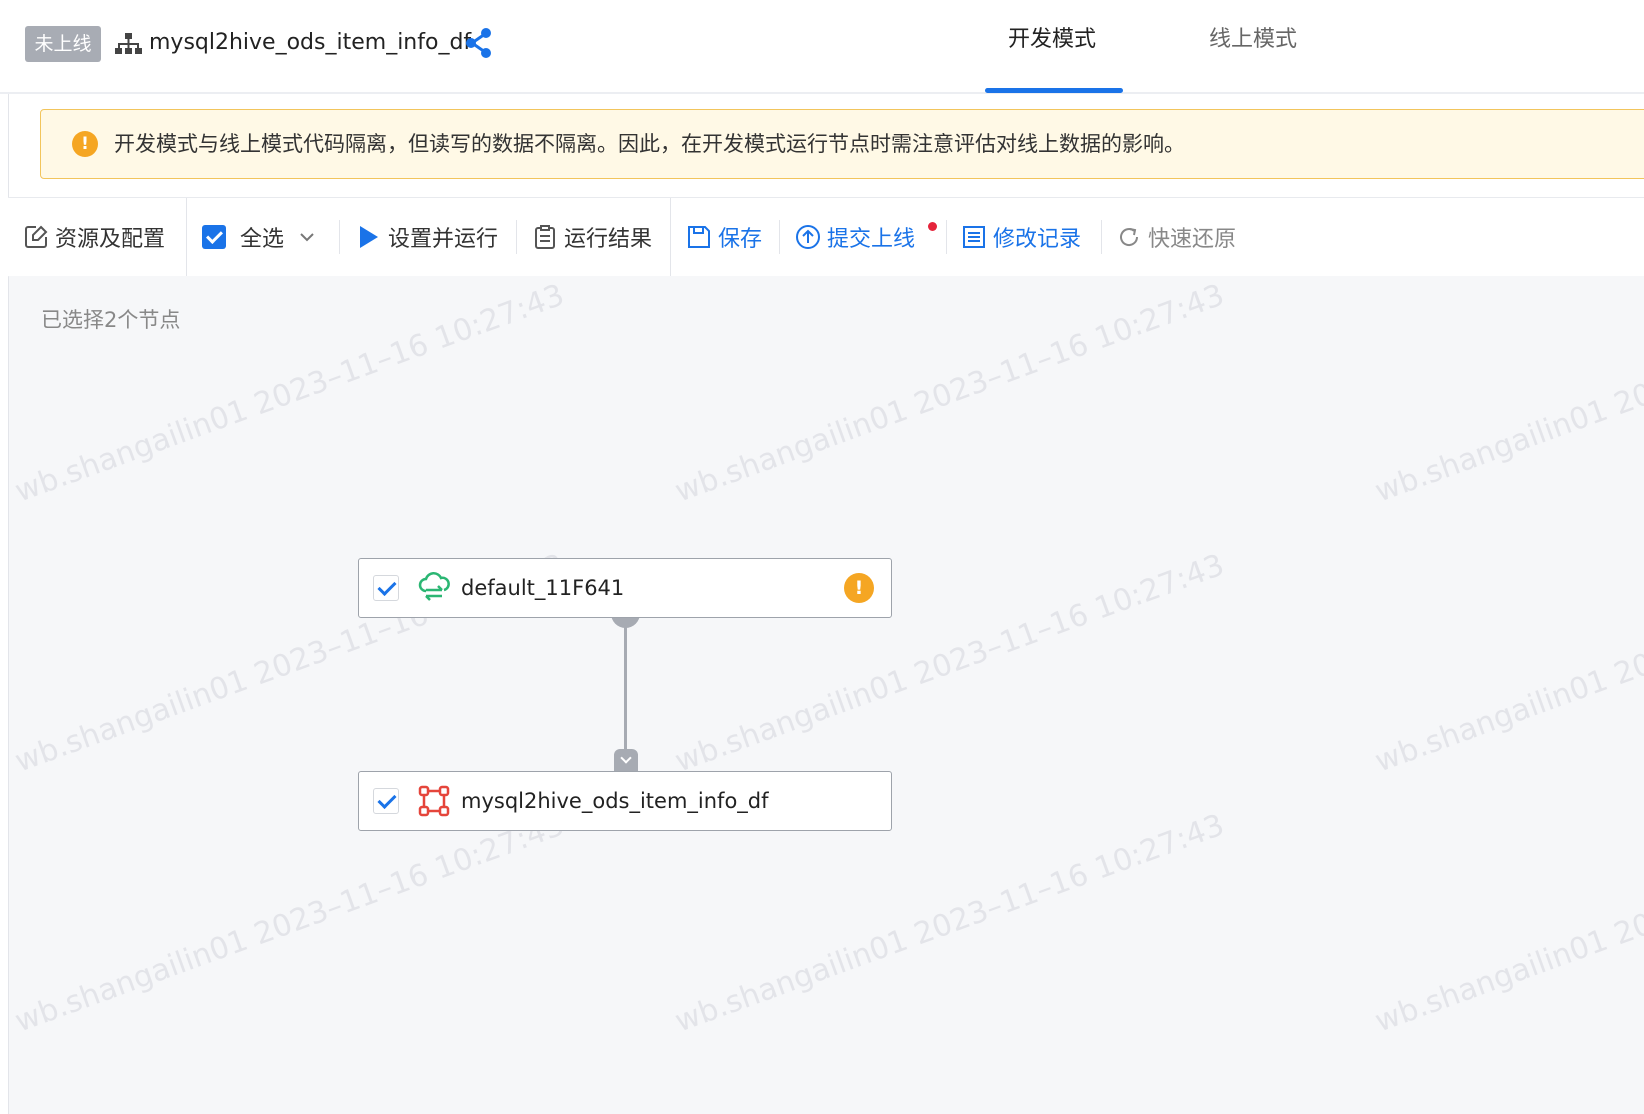 This screenshot has width=1644, height=1114. I want to click on workflow-icon, so click(128, 43).